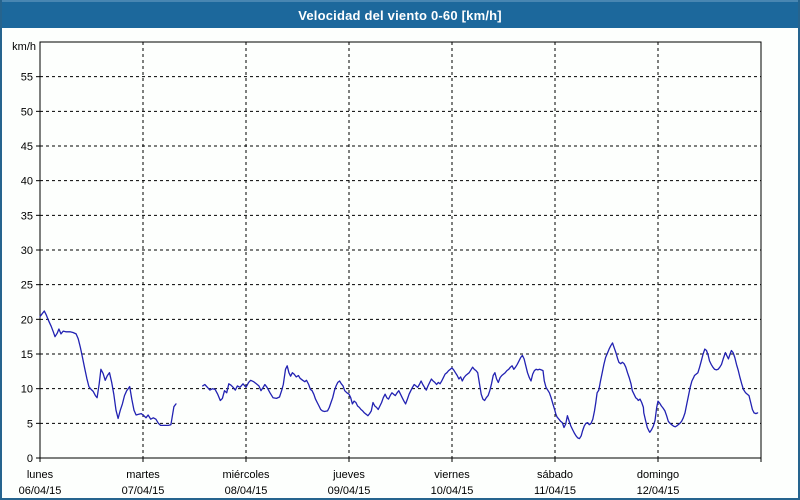 This screenshot has width=800, height=500. Describe the element at coordinates (27, 390) in the screenshot. I see `y-tick-label: 10` at that location.